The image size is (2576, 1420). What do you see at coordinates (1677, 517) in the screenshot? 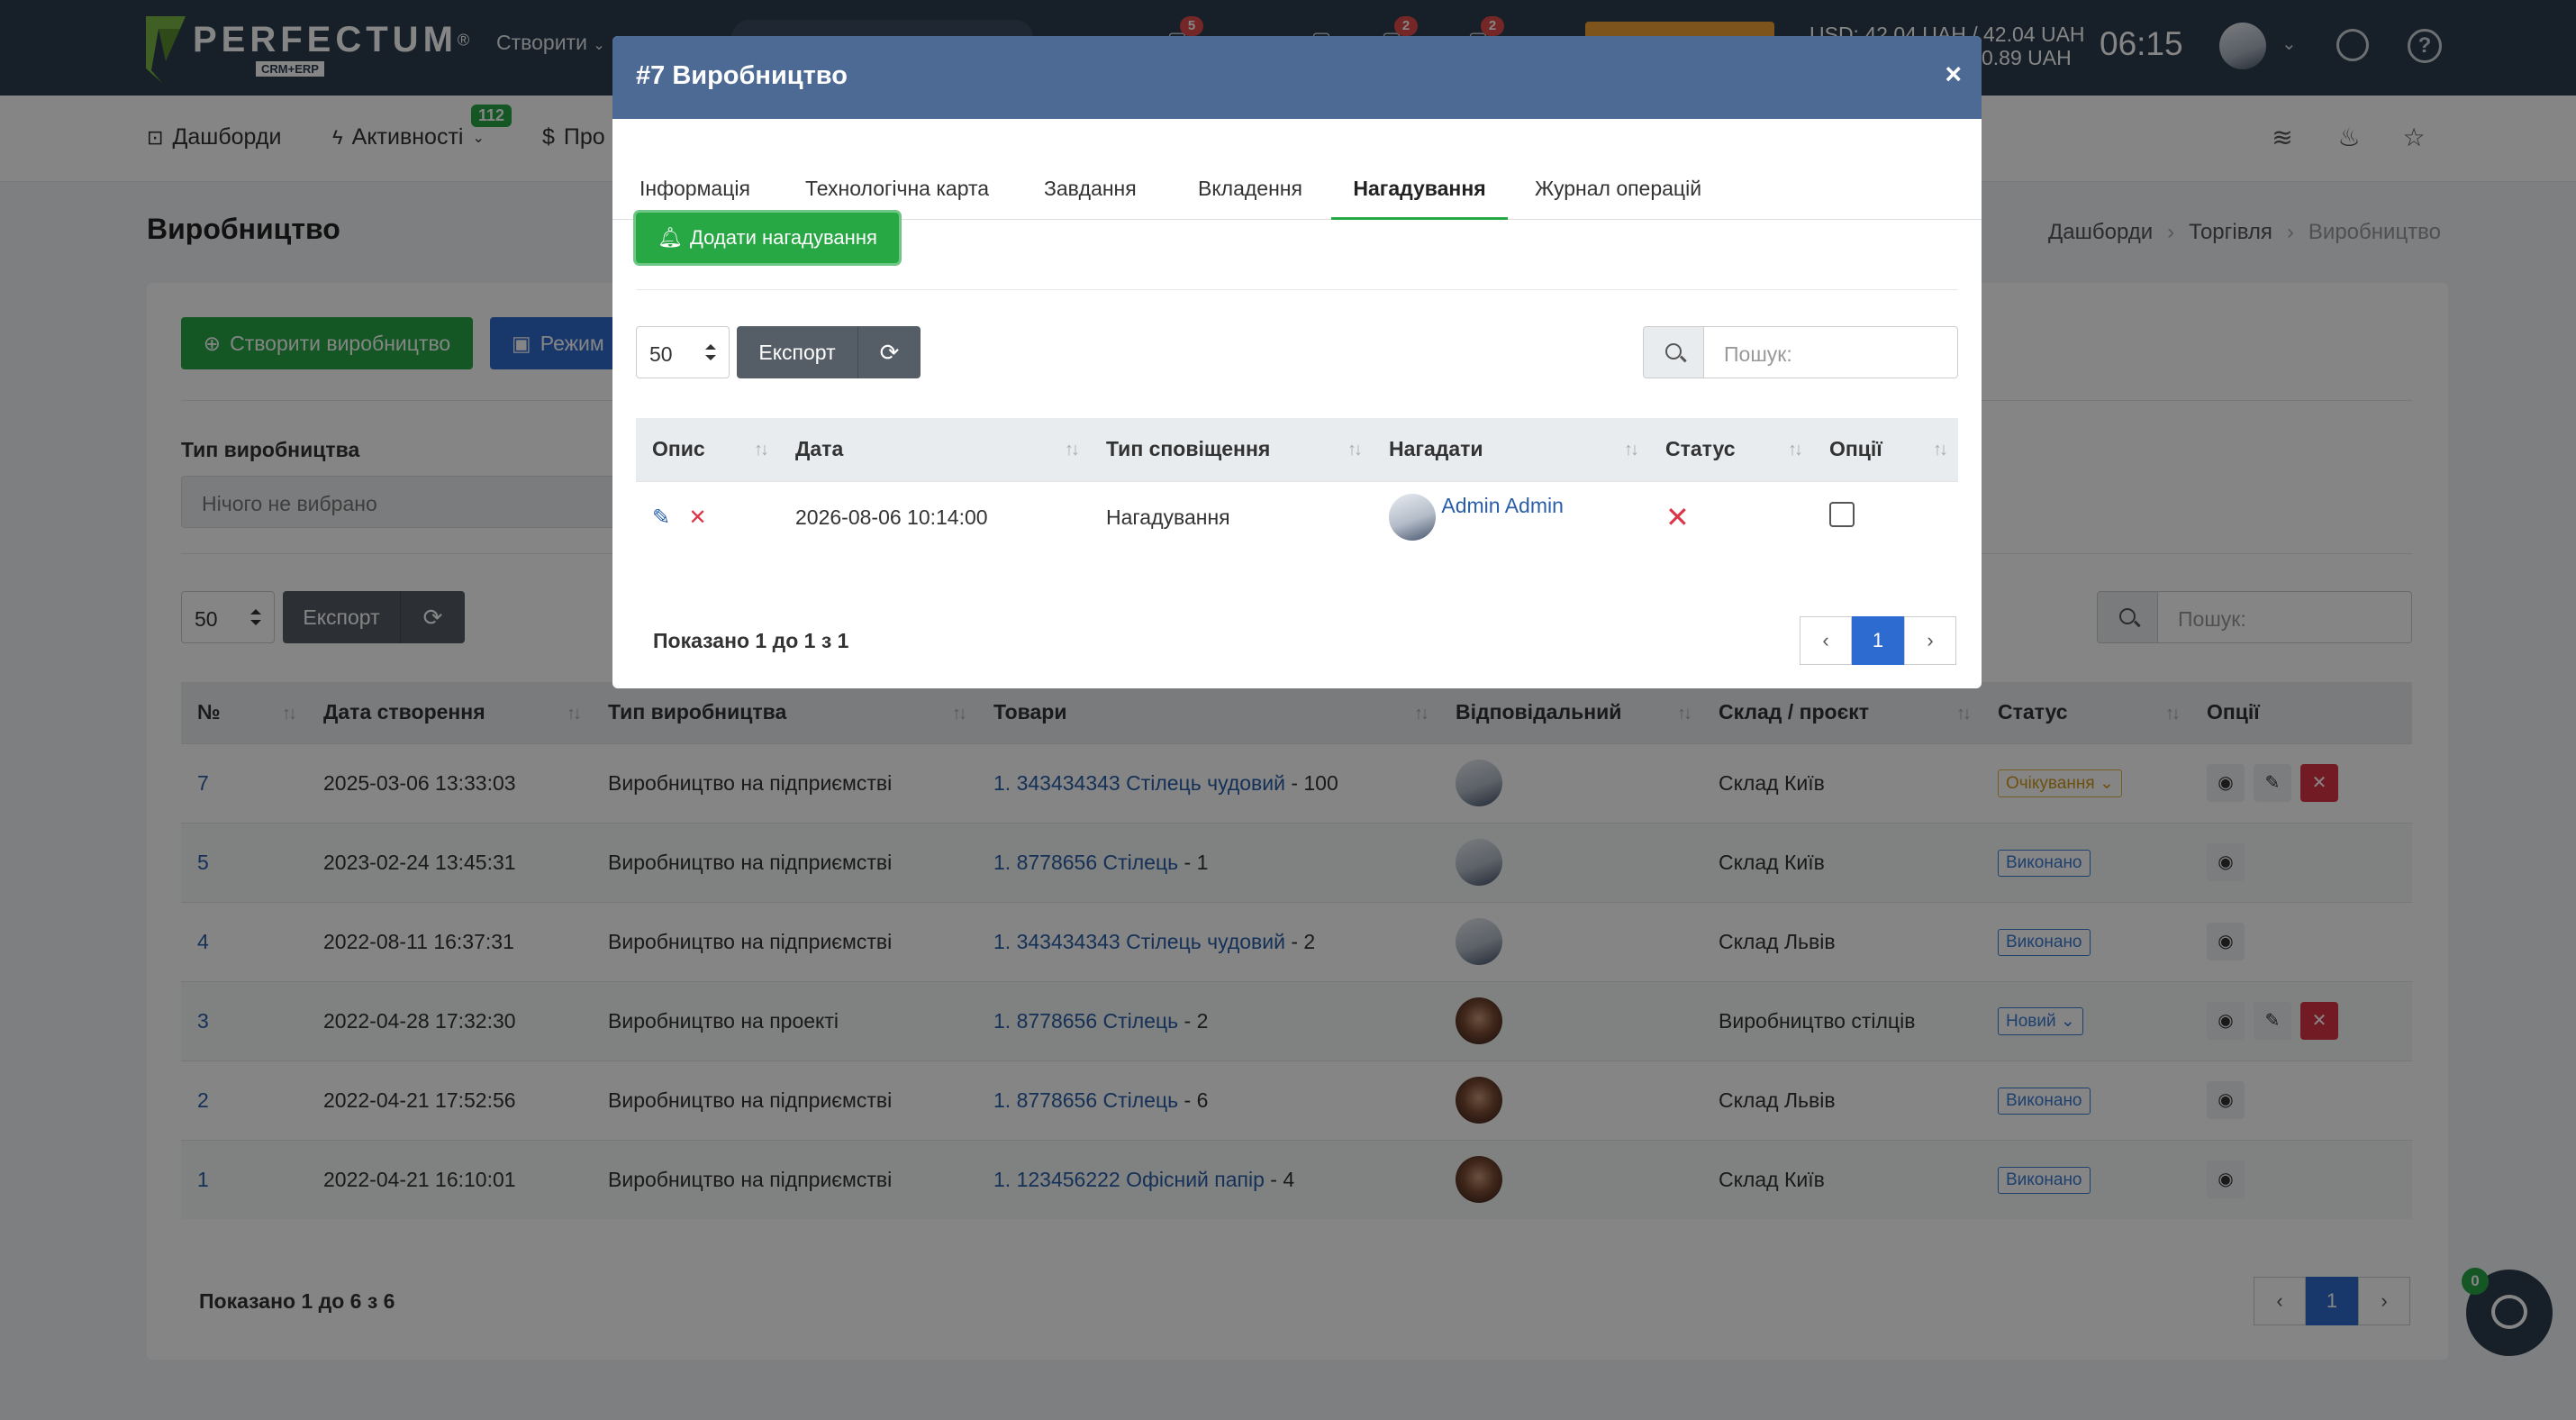
I see `status-cross-icon: ✕` at bounding box center [1677, 517].